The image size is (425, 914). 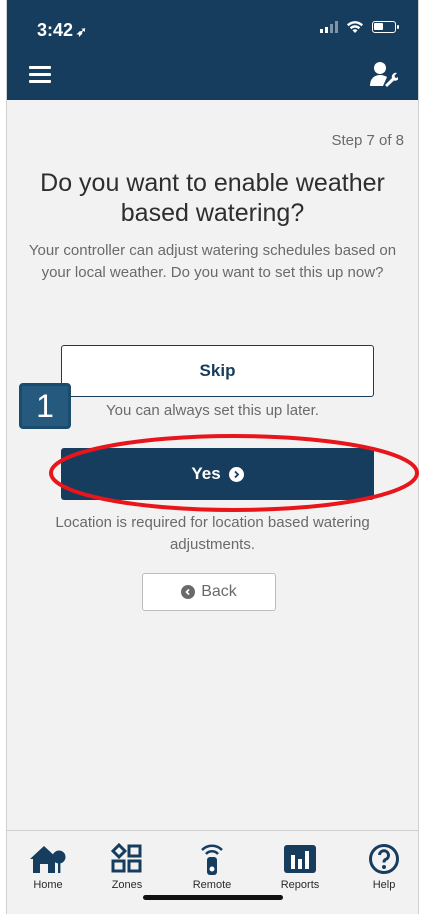 What do you see at coordinates (234, 473) in the screenshot?
I see `annotation-ellipse` at bounding box center [234, 473].